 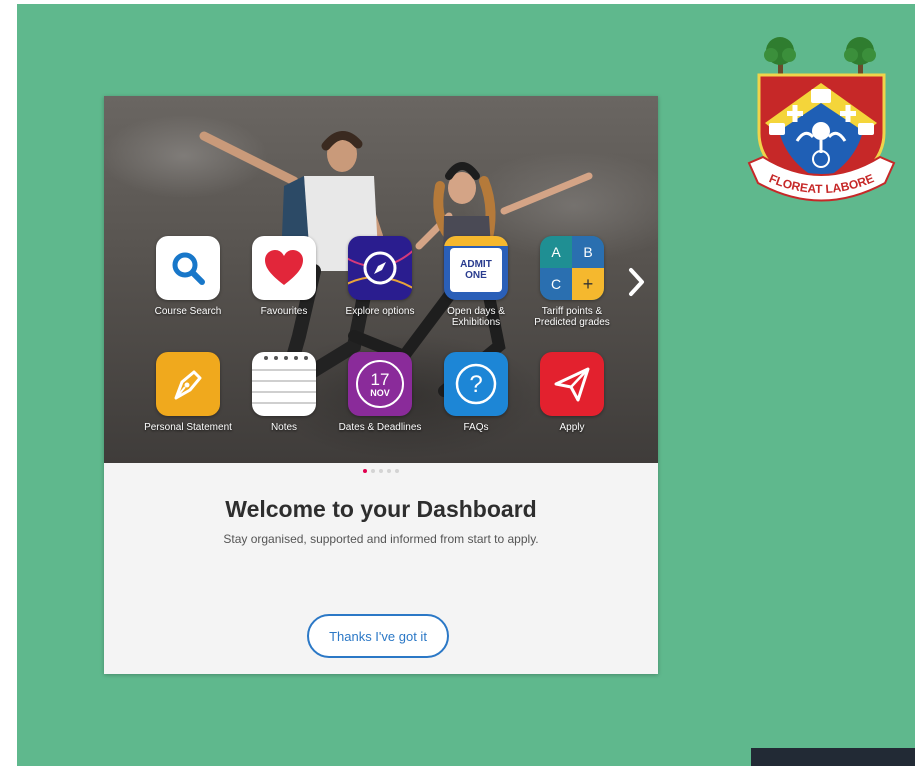 What do you see at coordinates (380, 379) in the screenshot?
I see `calendar-day: 17` at bounding box center [380, 379].